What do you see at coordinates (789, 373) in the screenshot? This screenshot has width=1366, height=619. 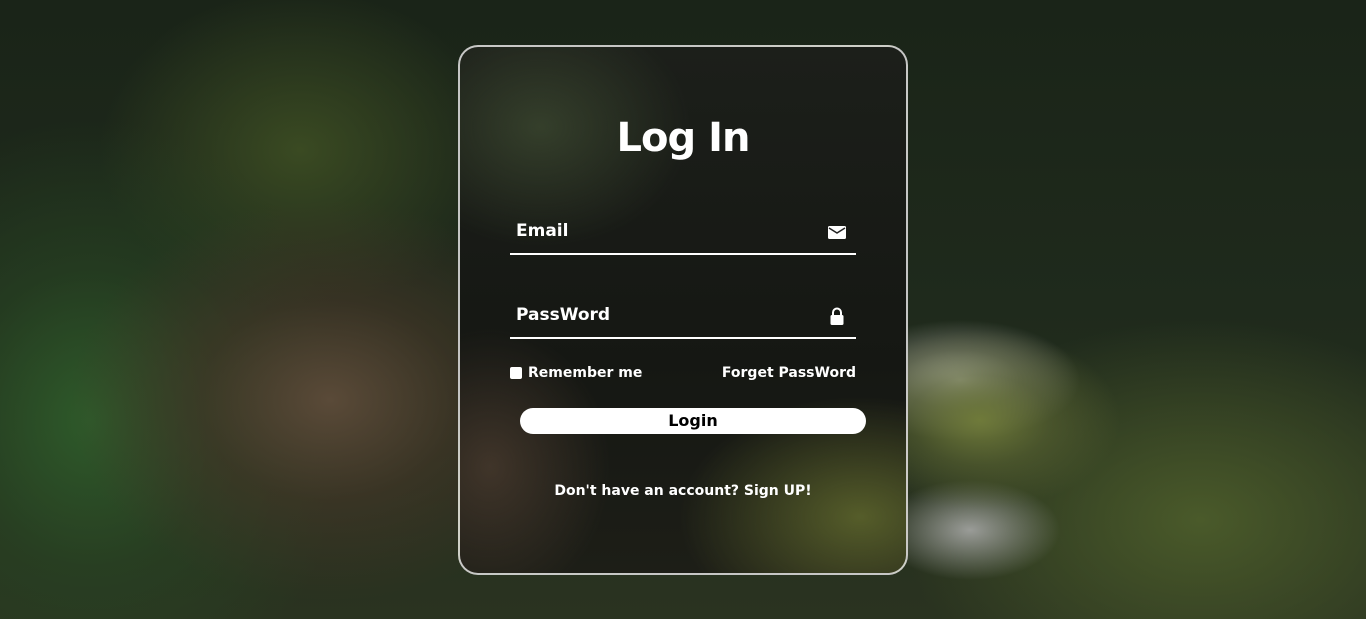 I see `forgot-password-link: Forget PassWord` at bounding box center [789, 373].